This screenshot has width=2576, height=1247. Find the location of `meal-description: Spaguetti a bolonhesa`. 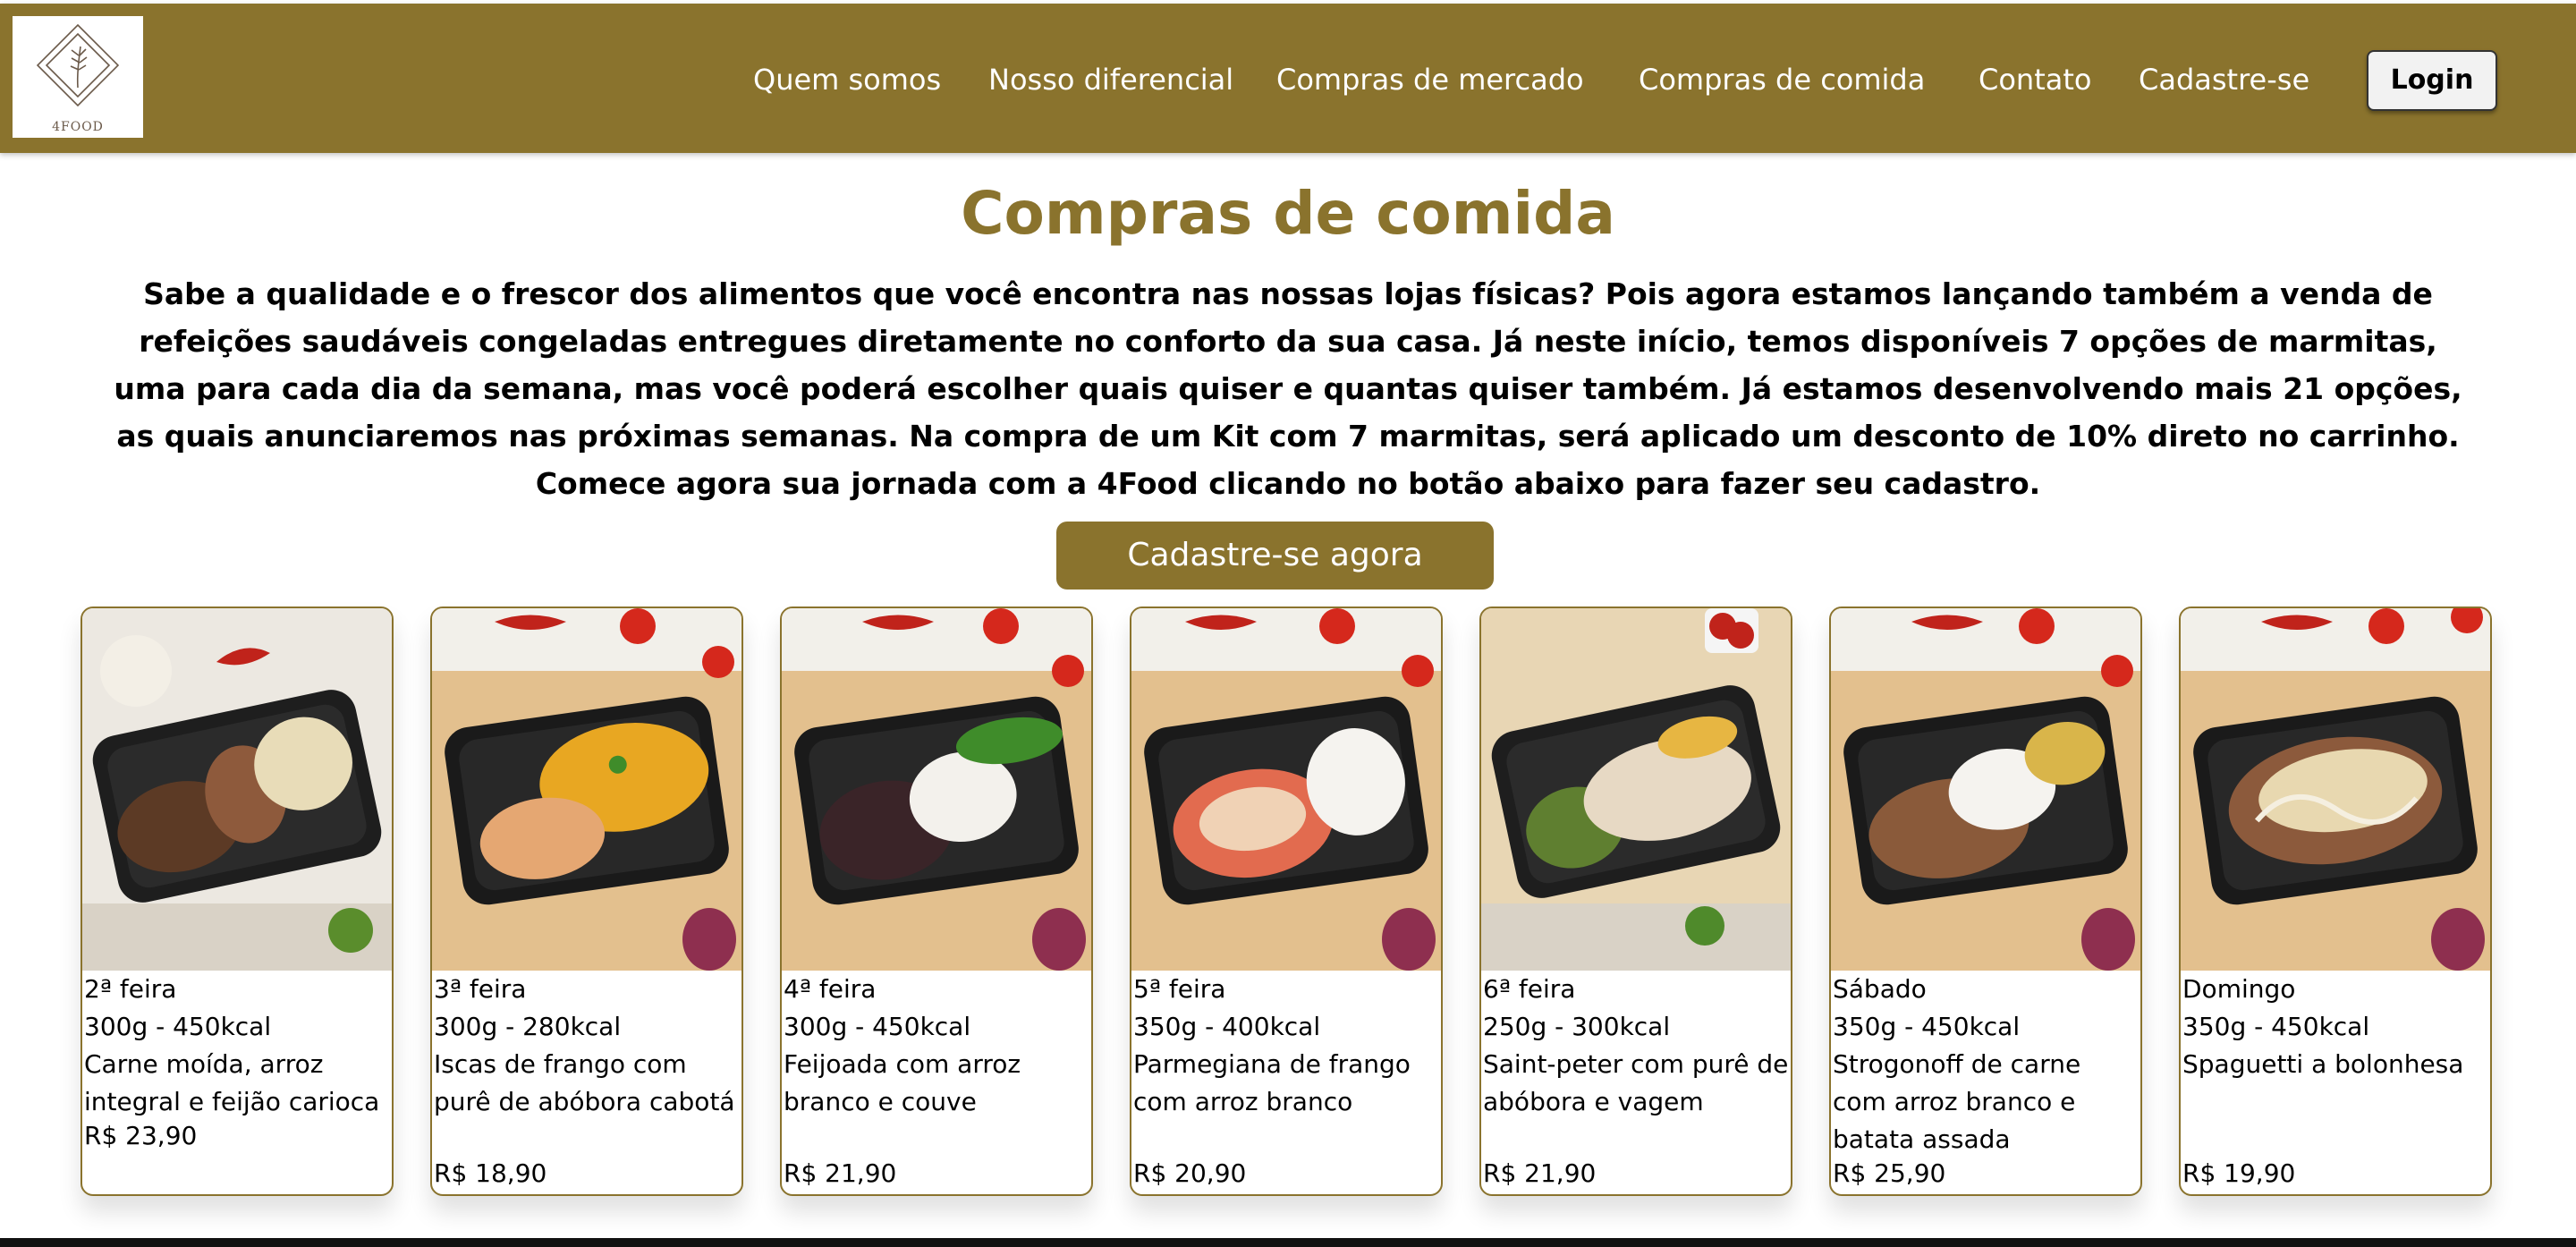

meal-description: Spaguetti a bolonhesa is located at coordinates (2323, 1064).